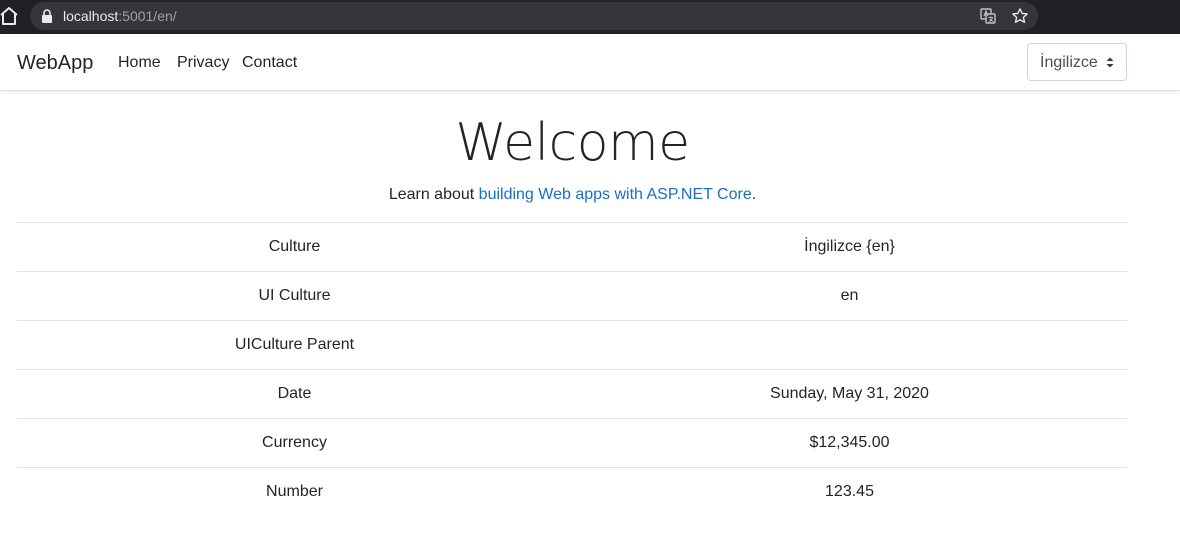 The image size is (1180, 546). I want to click on url-host: localhost, so click(91, 16).